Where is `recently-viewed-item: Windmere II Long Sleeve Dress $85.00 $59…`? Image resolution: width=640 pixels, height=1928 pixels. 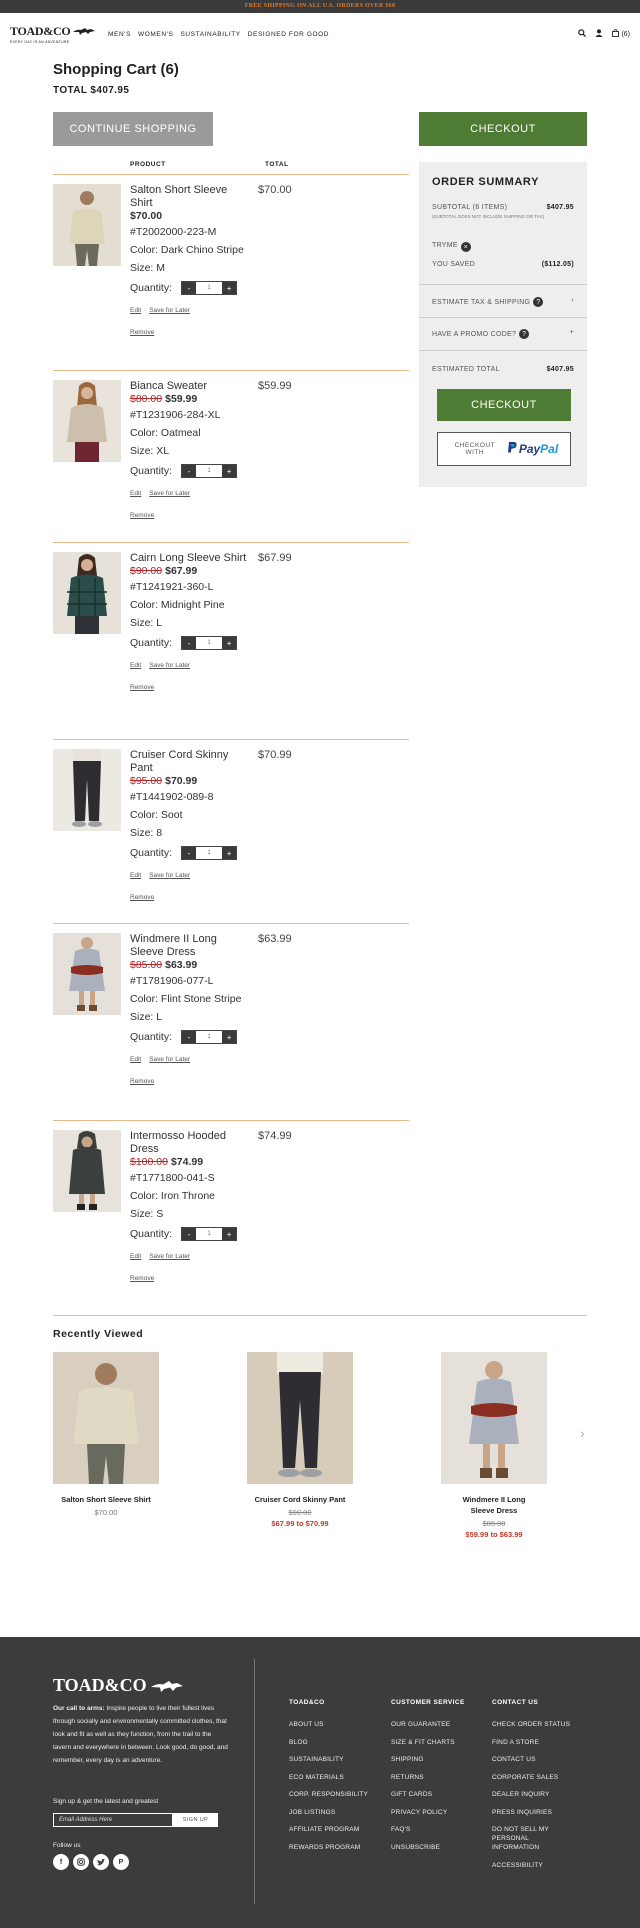
recently-viewed-item: Windmere II Long Sleeve Dress $85.00 $59… is located at coordinates (494, 1445).